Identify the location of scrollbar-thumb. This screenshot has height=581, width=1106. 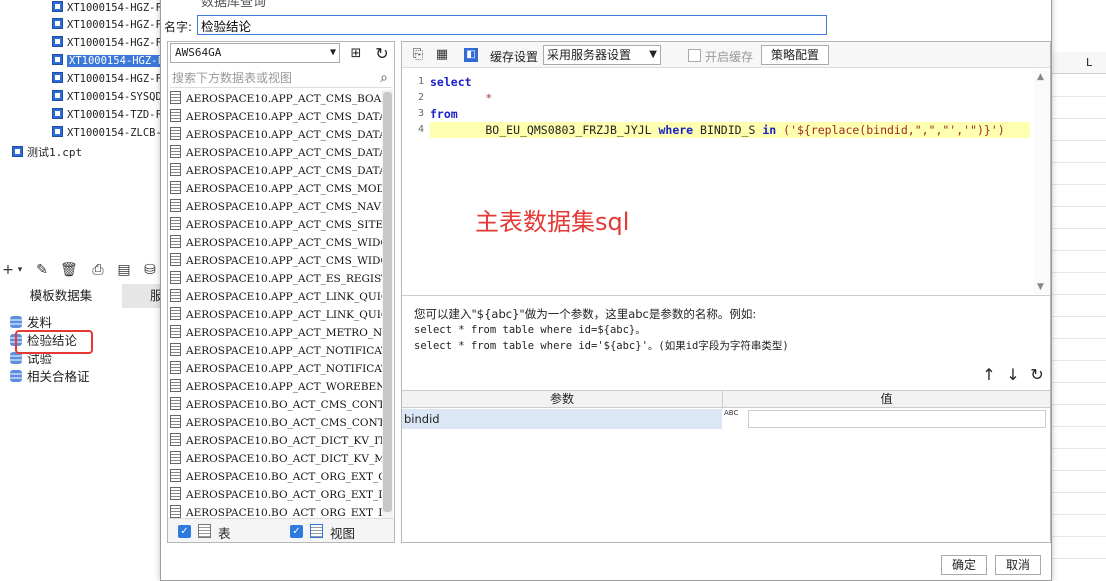
(387, 302).